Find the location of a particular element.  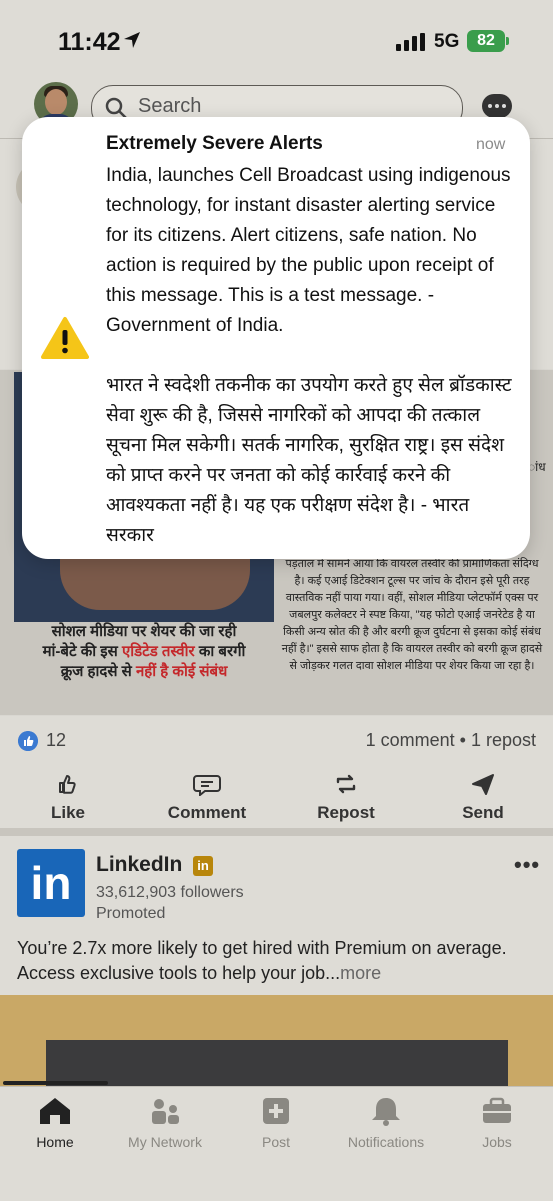

like-icon is located at coordinates (67, 784).